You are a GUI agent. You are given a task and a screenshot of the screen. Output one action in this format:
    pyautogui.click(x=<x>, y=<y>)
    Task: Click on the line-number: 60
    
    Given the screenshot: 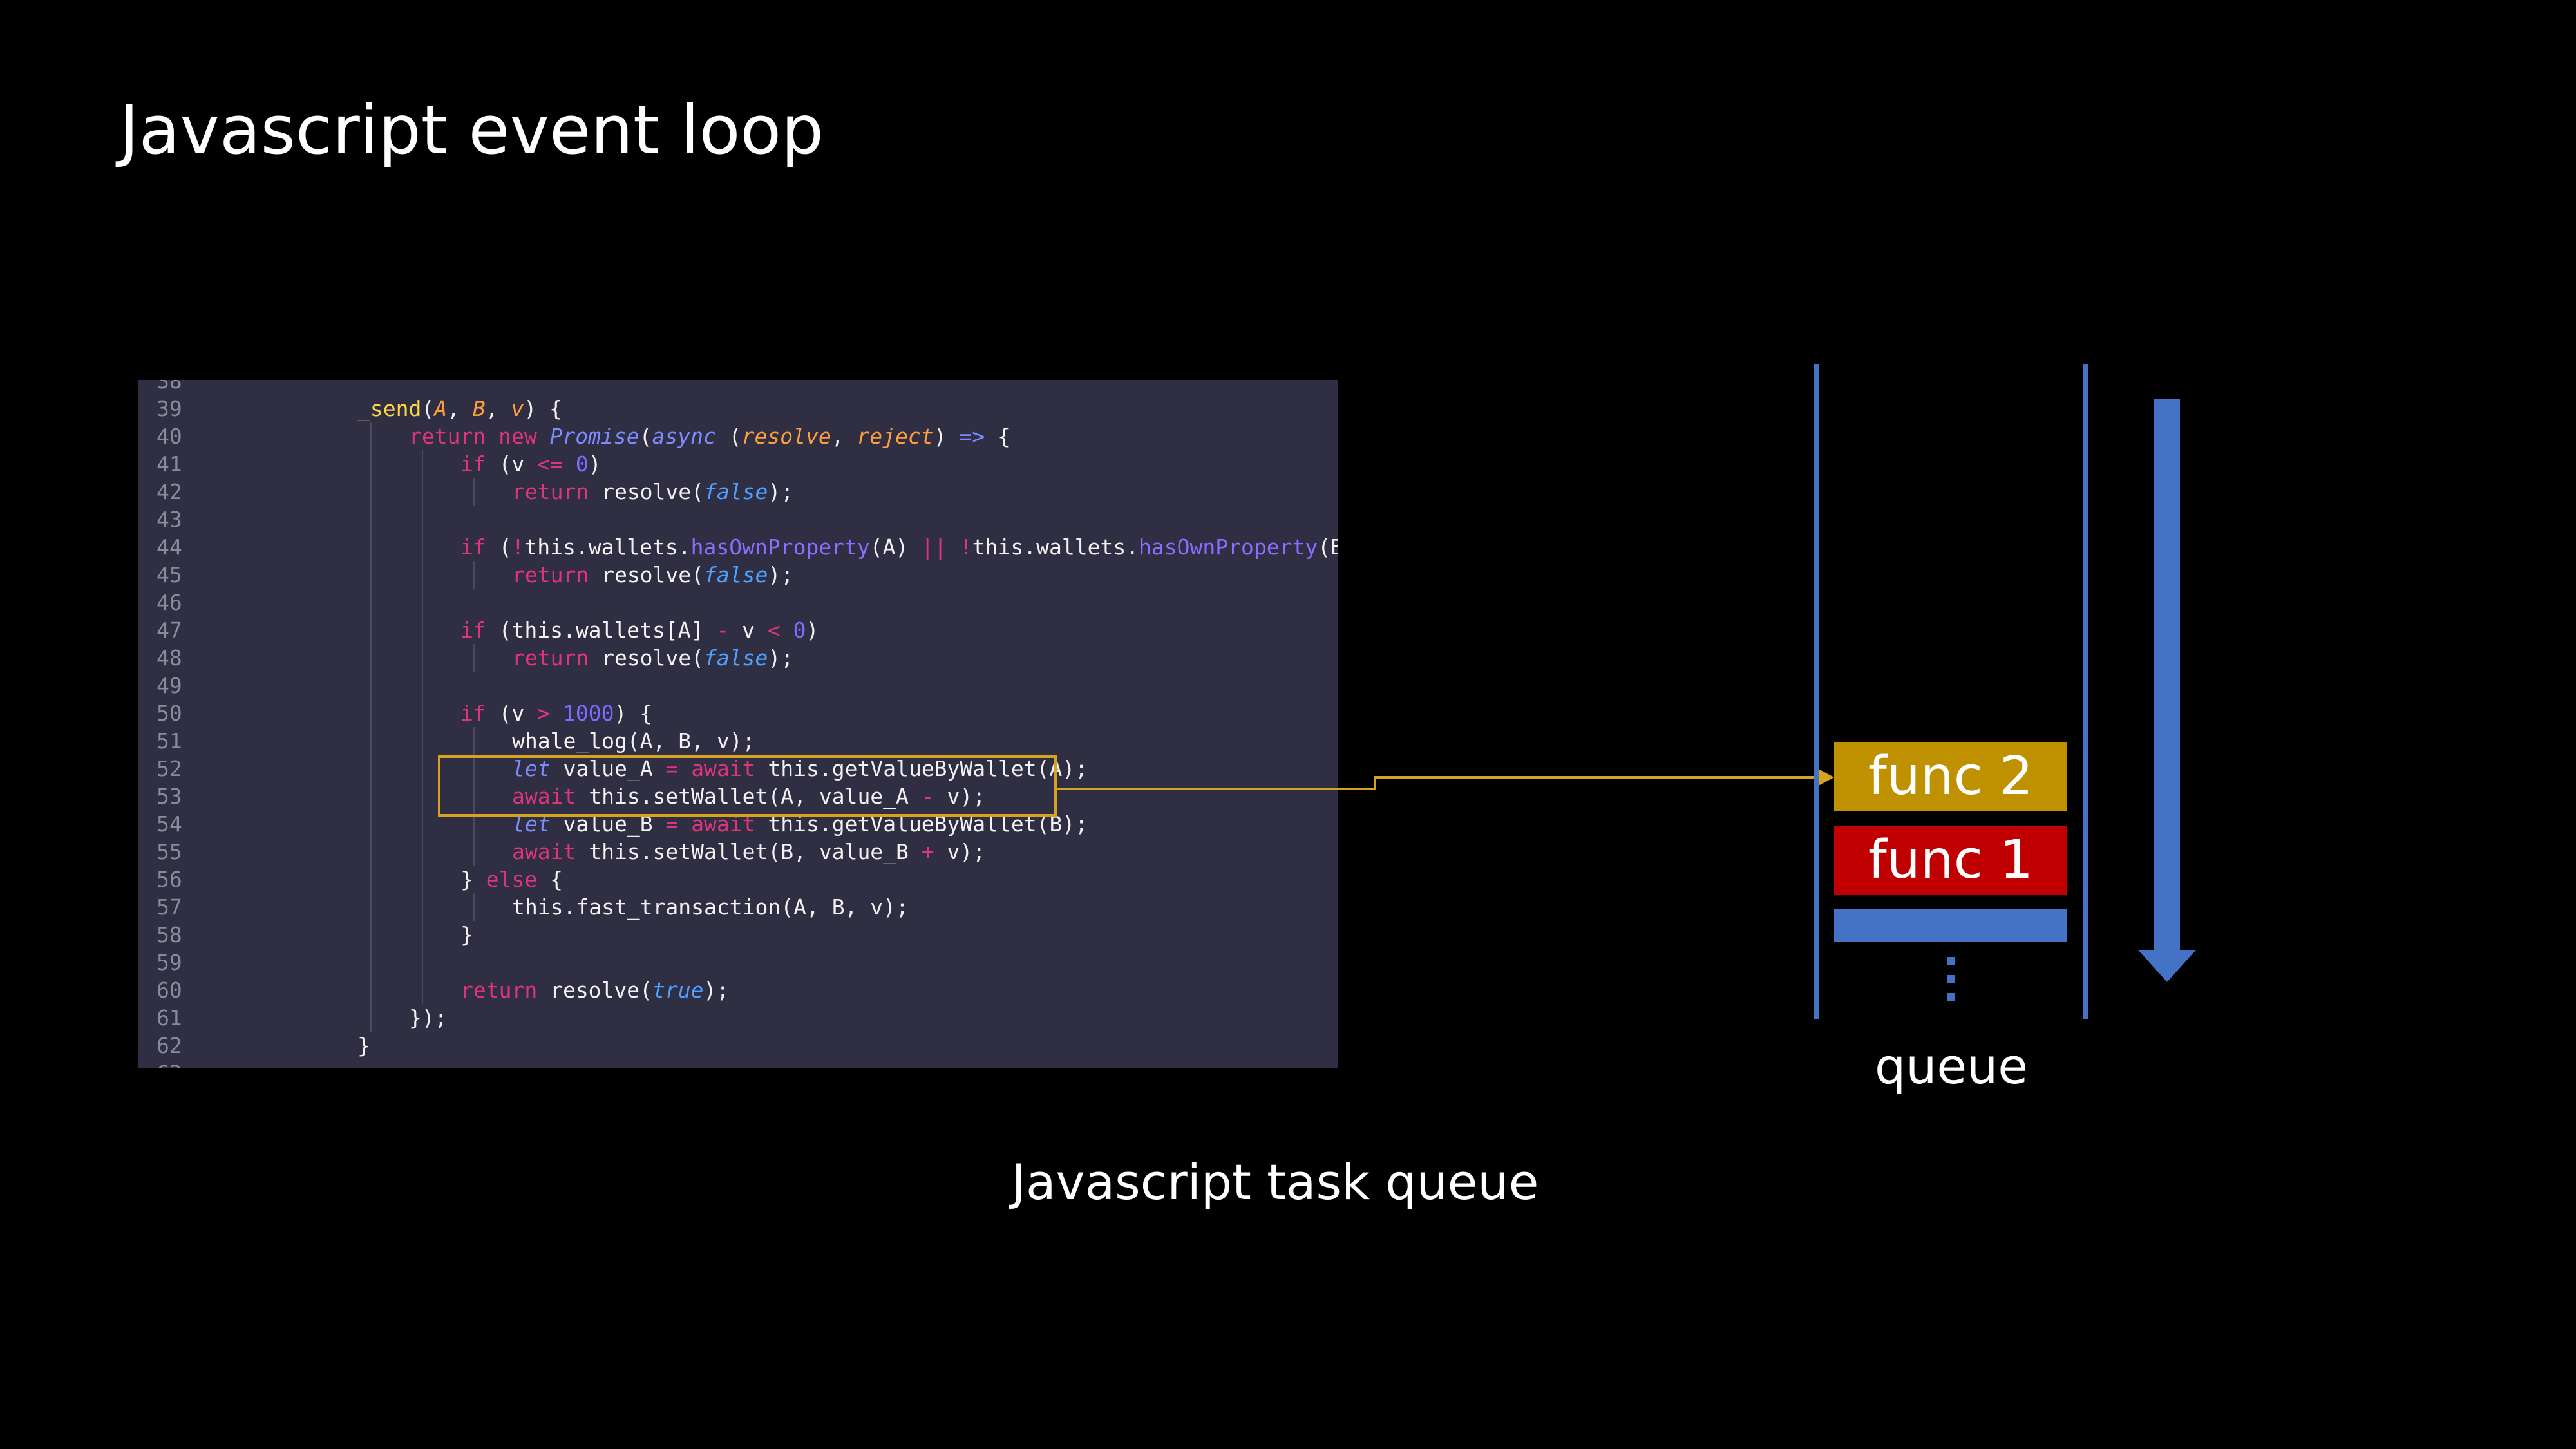 What is the action you would take?
    pyautogui.click(x=169, y=990)
    